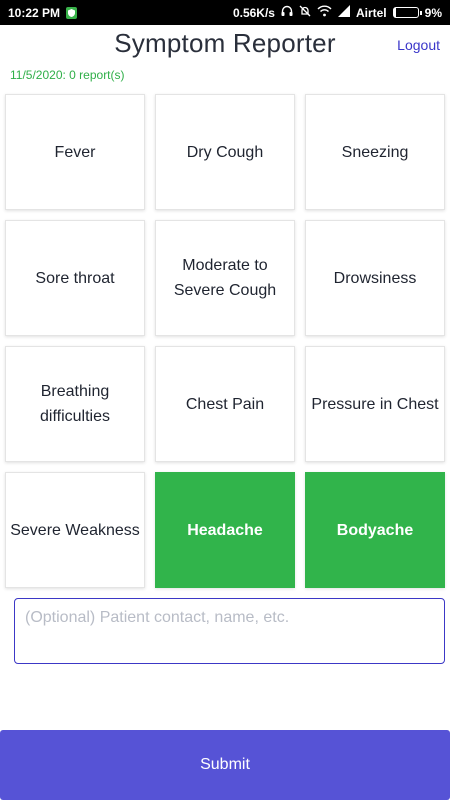 The width and height of the screenshot is (450, 800). Describe the element at coordinates (34, 12) in the screenshot. I see `clock: 10:22 PM` at that location.